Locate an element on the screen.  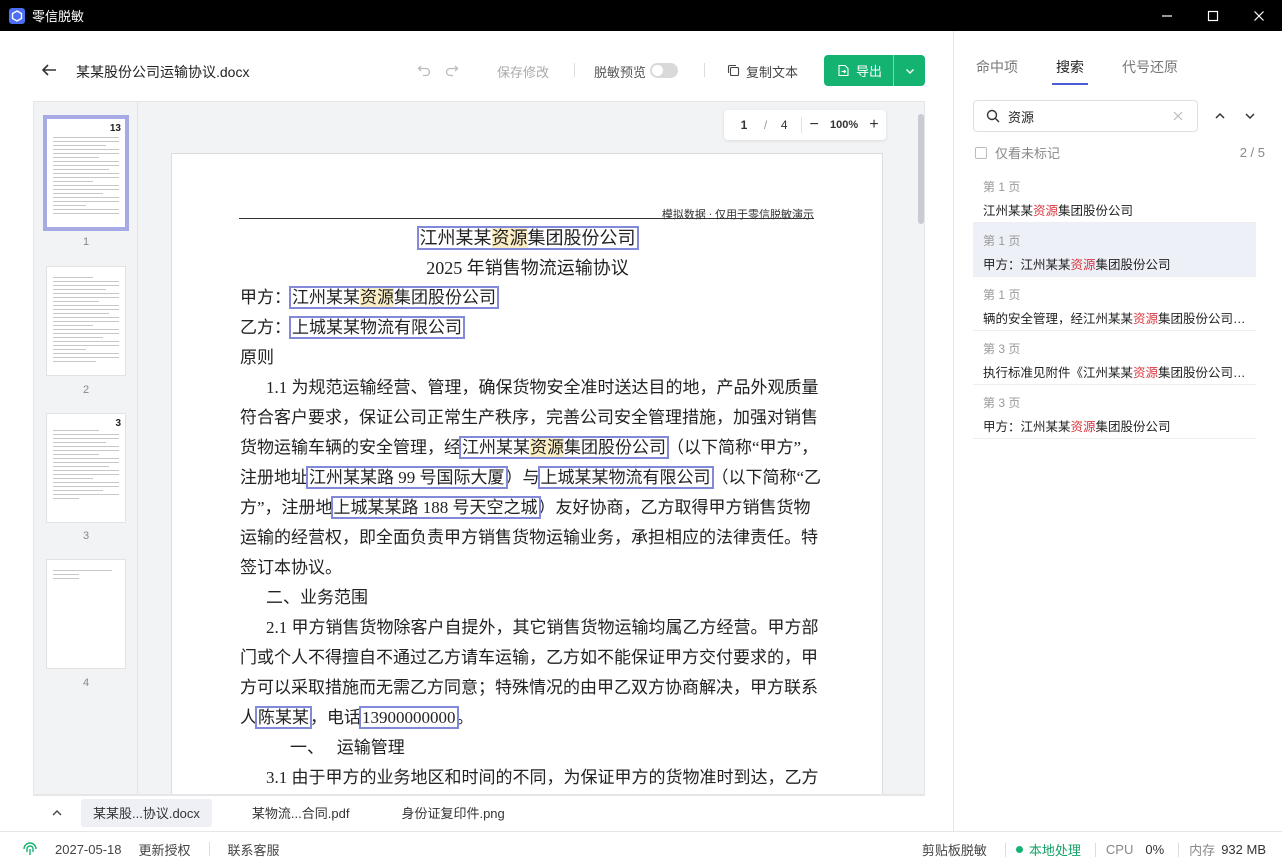
only-unmarked-checkbox is located at coordinates (981, 152).